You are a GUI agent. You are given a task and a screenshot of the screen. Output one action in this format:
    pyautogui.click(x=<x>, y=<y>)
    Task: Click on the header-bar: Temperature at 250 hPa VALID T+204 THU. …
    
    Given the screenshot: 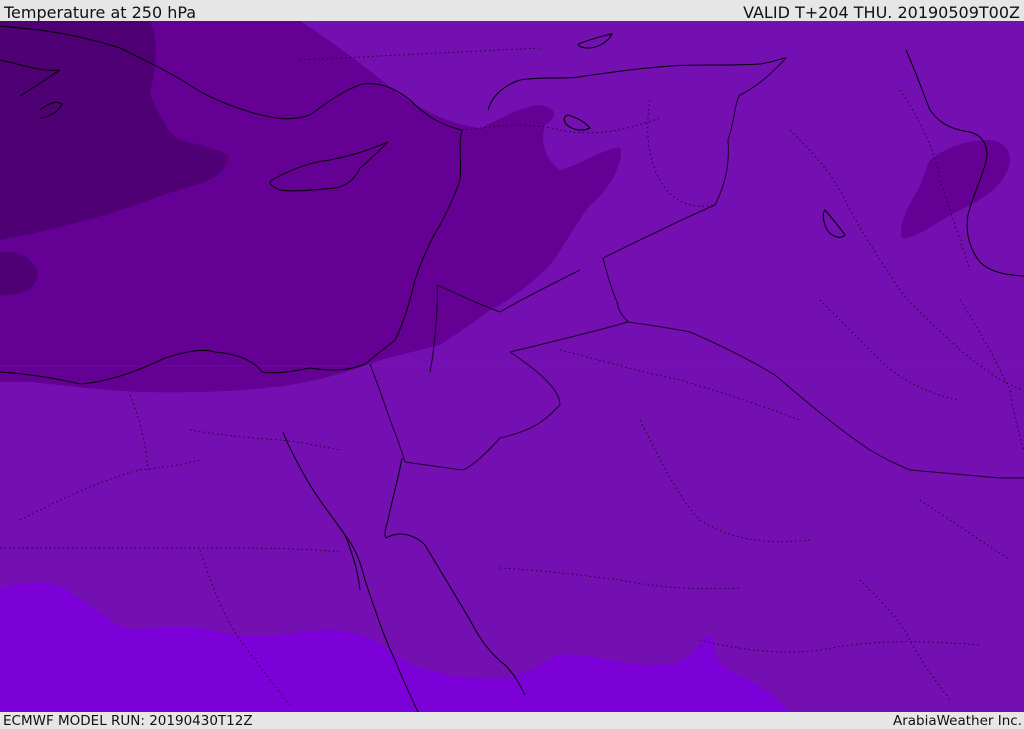 What is the action you would take?
    pyautogui.click(x=512, y=10)
    